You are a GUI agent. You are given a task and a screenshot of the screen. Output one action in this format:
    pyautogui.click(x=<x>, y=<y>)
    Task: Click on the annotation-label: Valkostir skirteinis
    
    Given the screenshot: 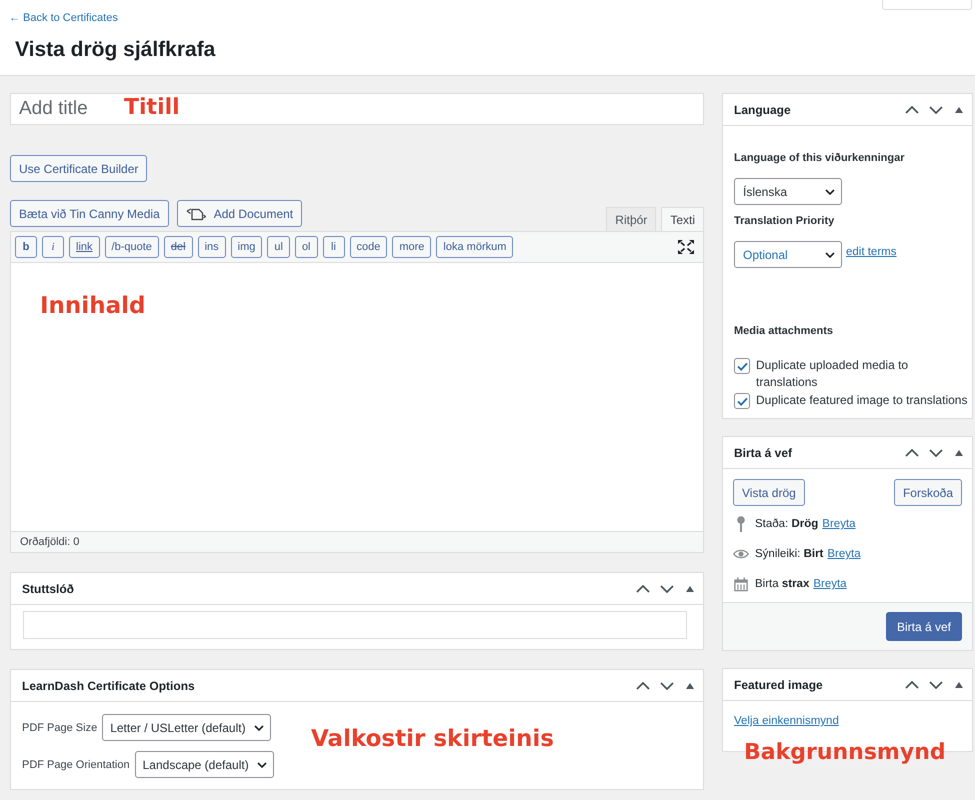 What is the action you would take?
    pyautogui.click(x=432, y=739)
    